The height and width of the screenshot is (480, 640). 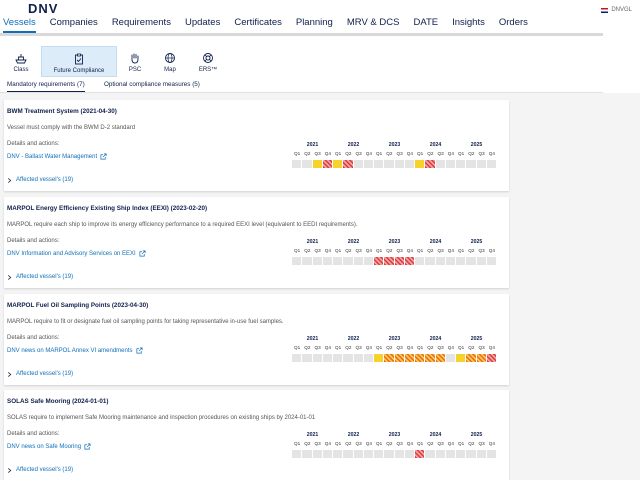 I want to click on subnav-ers: ERS™, so click(x=208, y=61).